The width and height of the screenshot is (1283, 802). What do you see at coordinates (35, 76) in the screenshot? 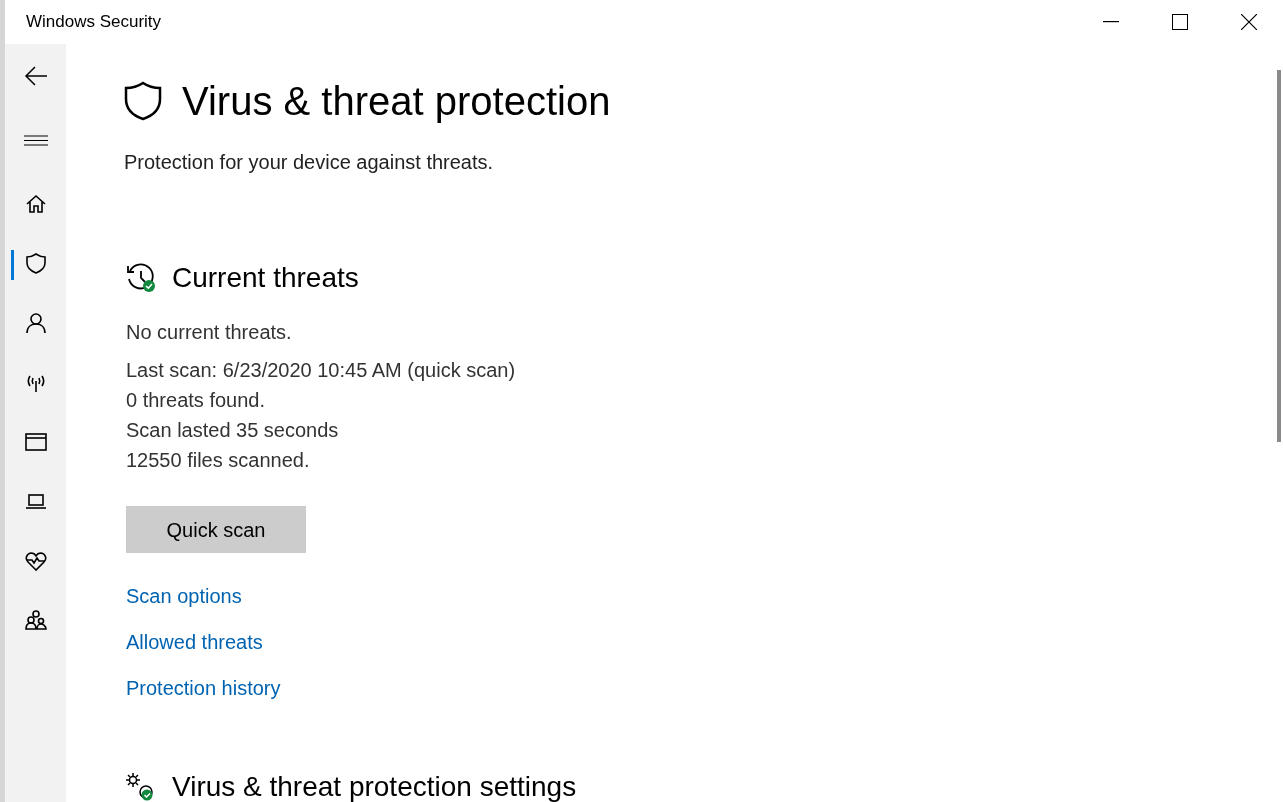
I see `back-icon` at bounding box center [35, 76].